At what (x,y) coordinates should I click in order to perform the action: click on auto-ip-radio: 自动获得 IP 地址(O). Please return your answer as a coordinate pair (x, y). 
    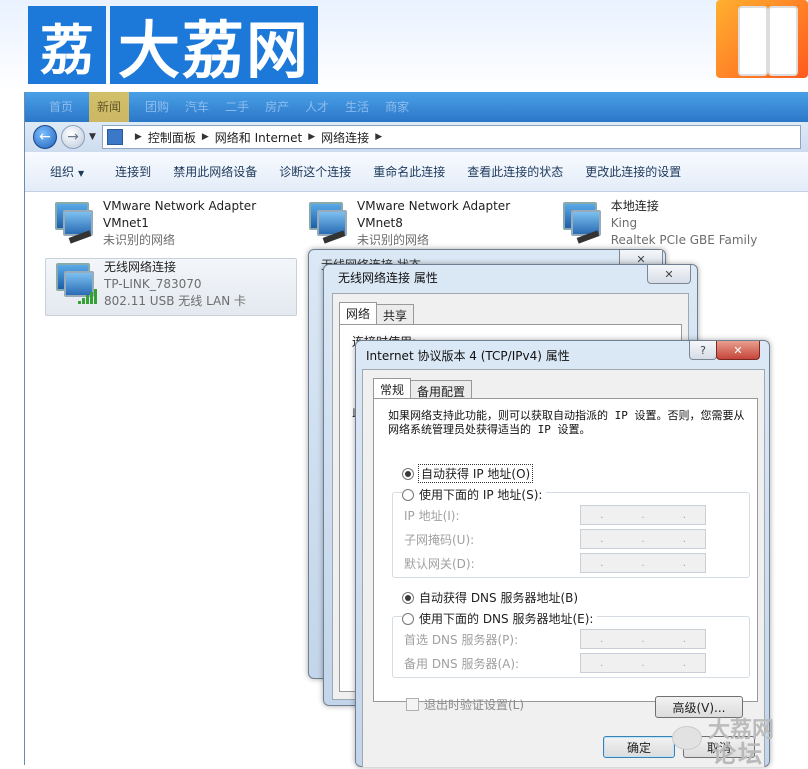
    Looking at the image, I should click on (468, 473).